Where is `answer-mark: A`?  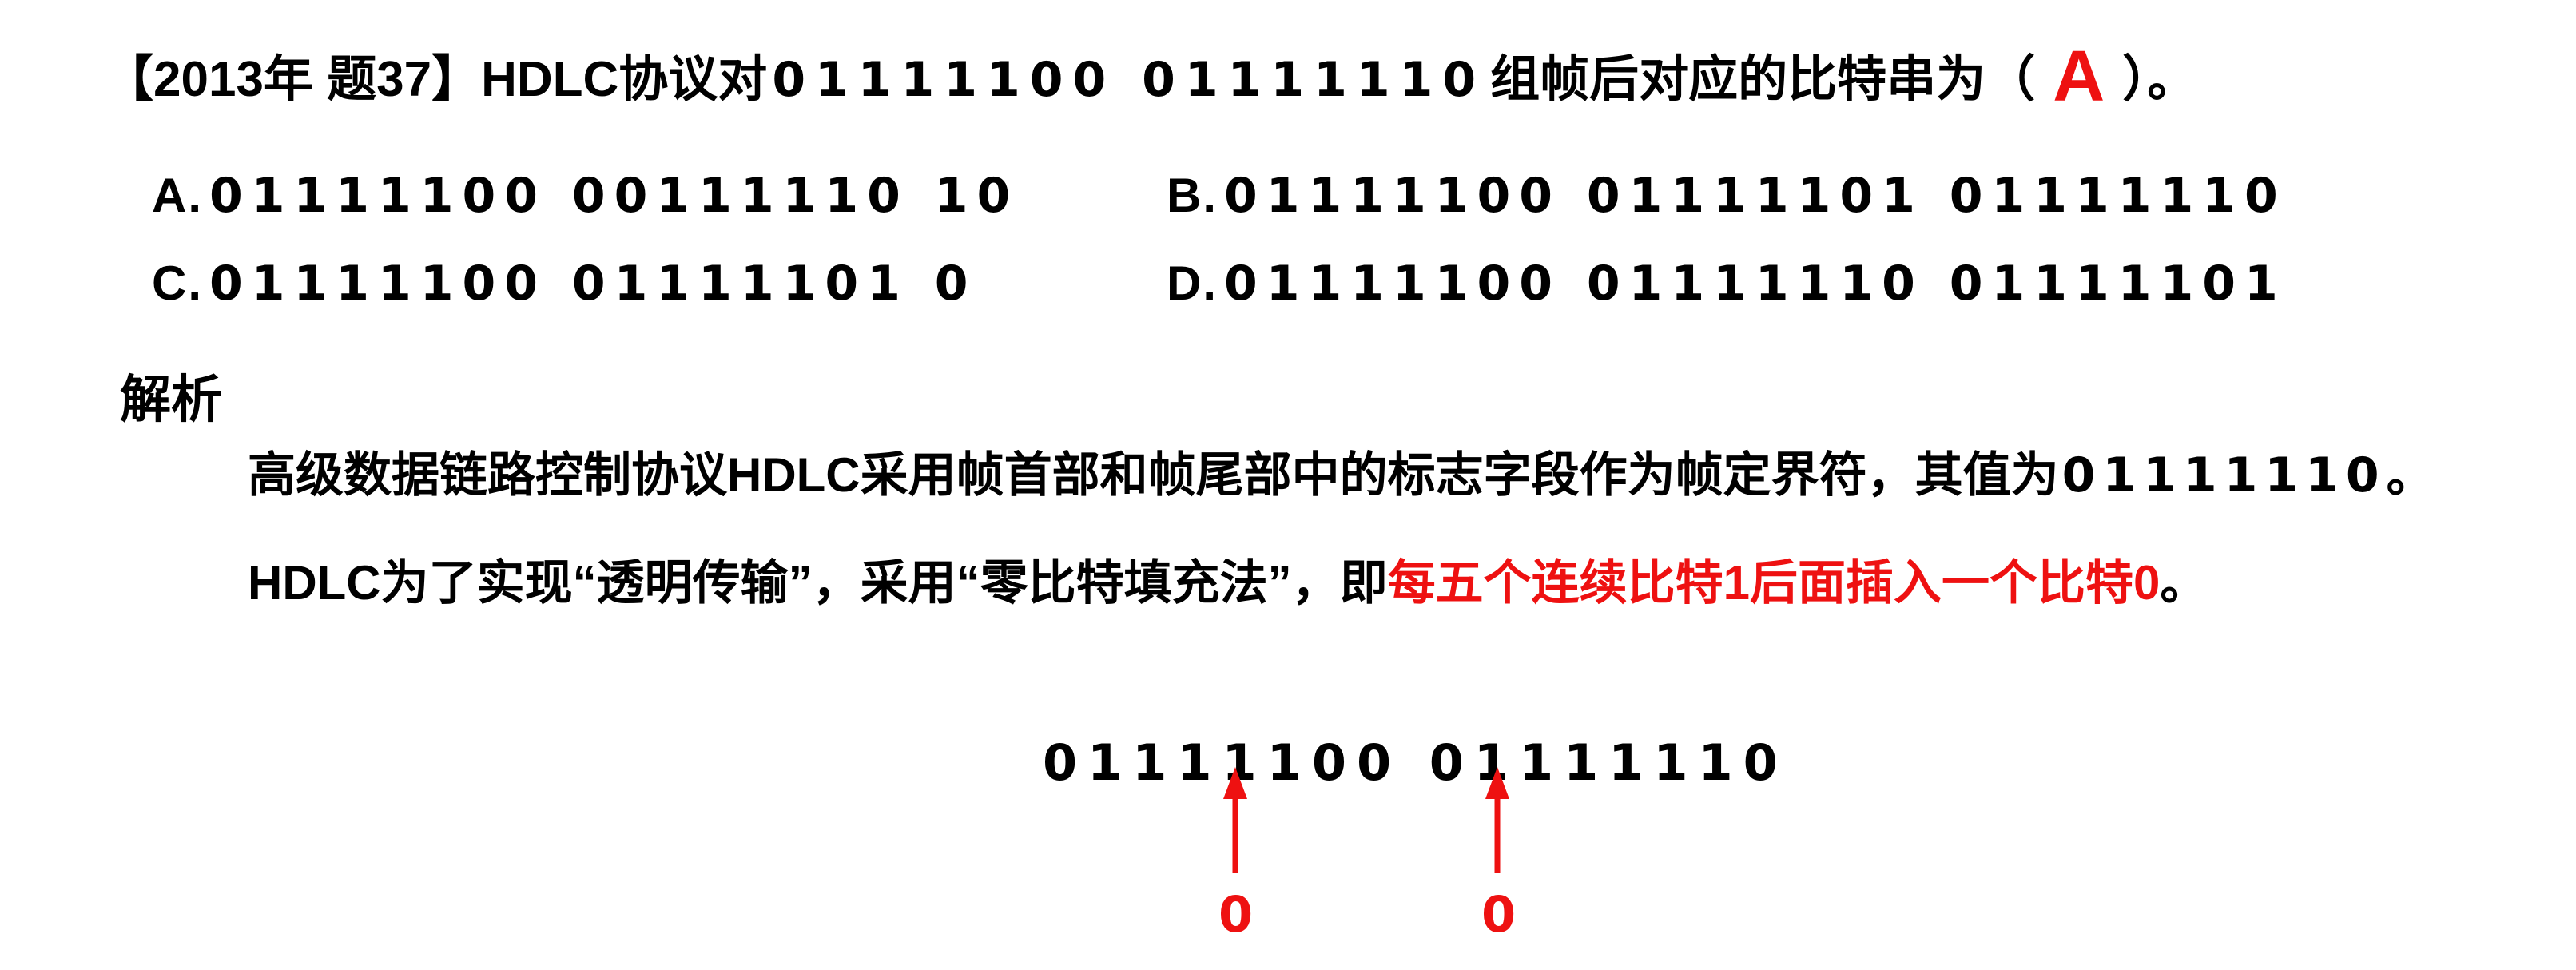 answer-mark: A is located at coordinates (2079, 77).